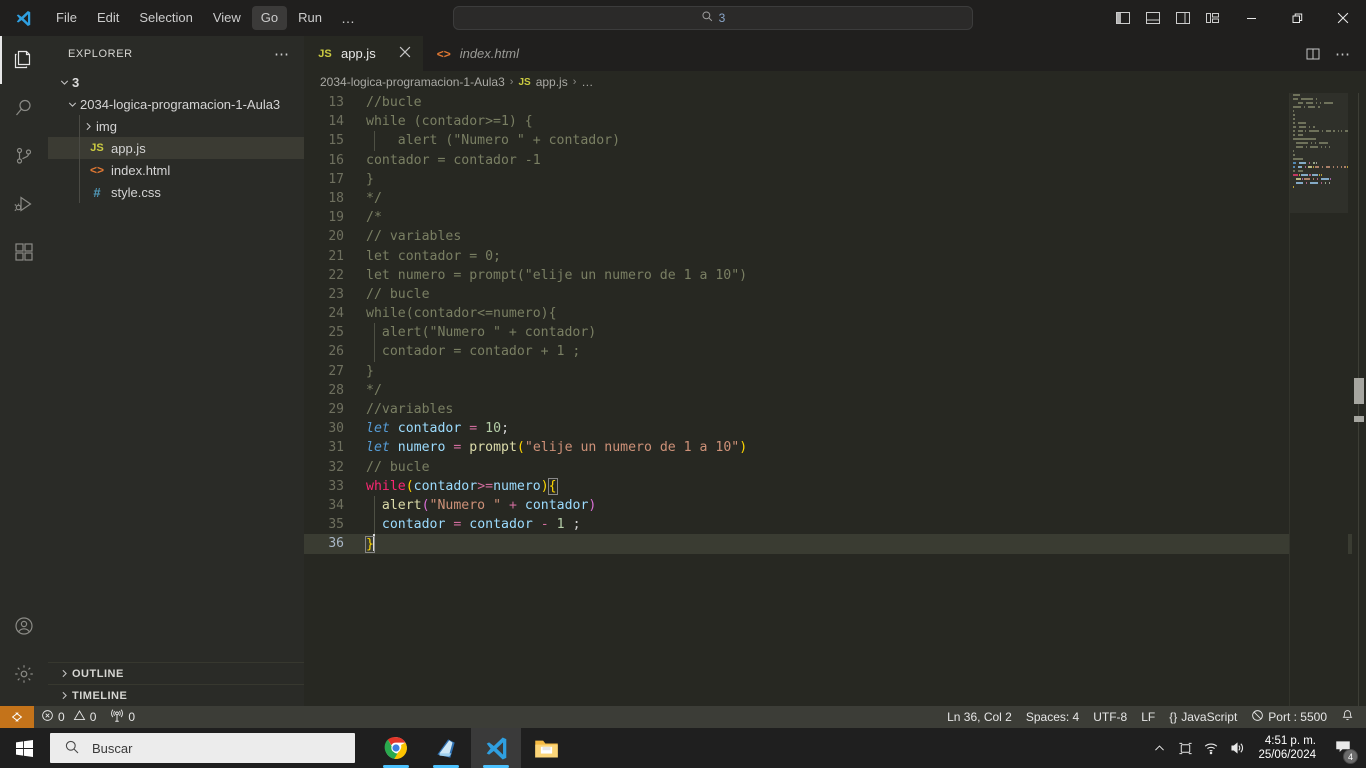 The width and height of the screenshot is (1366, 768). I want to click on menu-file: File, so click(66, 18).